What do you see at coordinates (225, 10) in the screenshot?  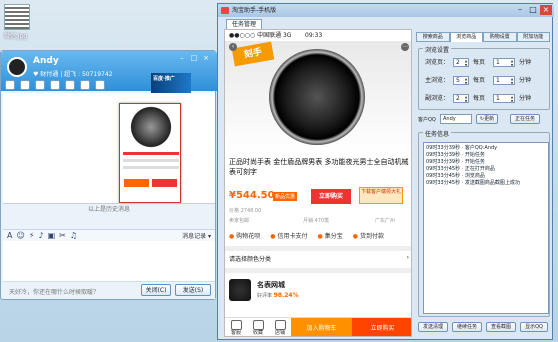 I see `app-logo-icon` at bounding box center [225, 10].